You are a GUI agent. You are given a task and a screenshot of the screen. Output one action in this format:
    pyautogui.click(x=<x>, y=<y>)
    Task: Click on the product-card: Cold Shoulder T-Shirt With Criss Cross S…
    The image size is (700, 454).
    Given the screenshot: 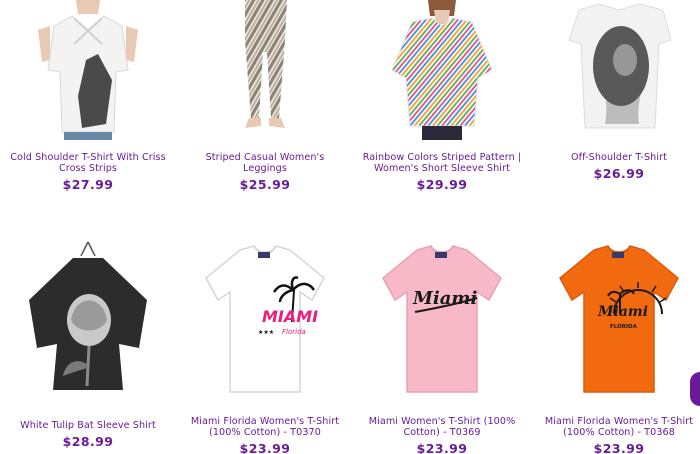 What is the action you would take?
    pyautogui.click(x=88, y=96)
    